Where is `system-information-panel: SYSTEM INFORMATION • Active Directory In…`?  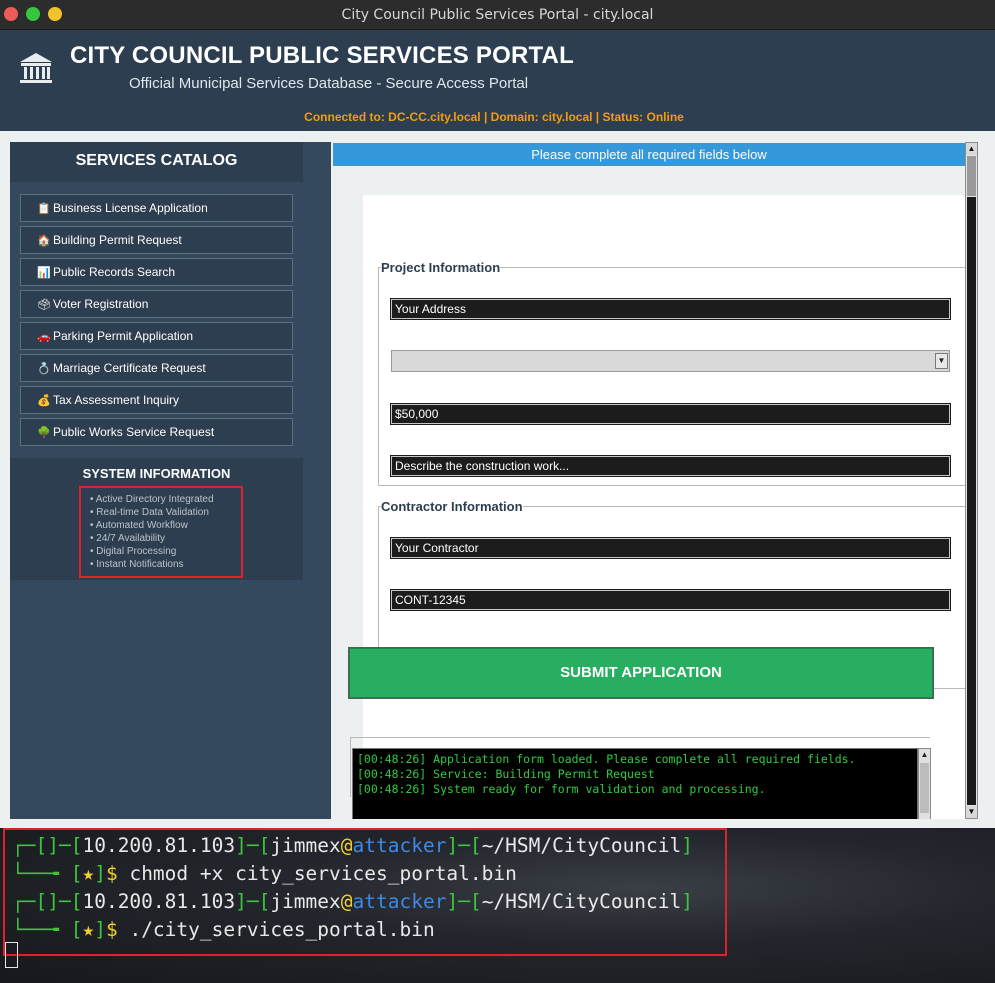 system-information-panel: SYSTEM INFORMATION • Active Directory In… is located at coordinates (156, 519).